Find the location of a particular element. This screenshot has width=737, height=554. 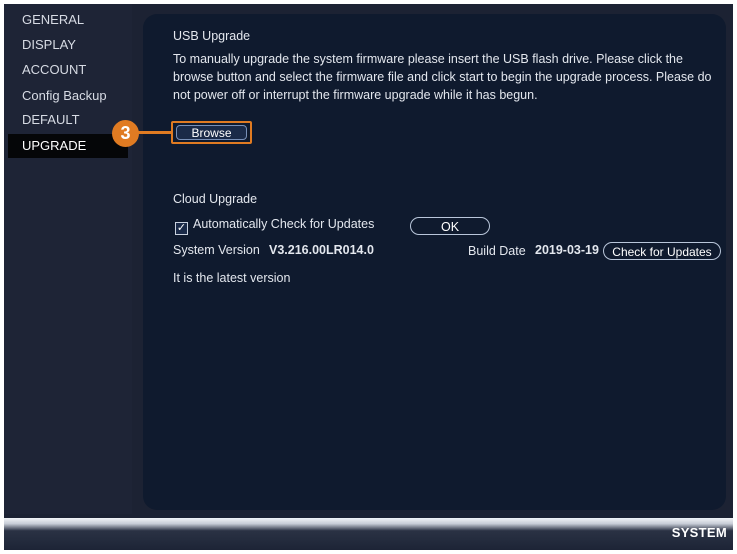

sidebar-item-display: DISPLAY is located at coordinates (68, 45).